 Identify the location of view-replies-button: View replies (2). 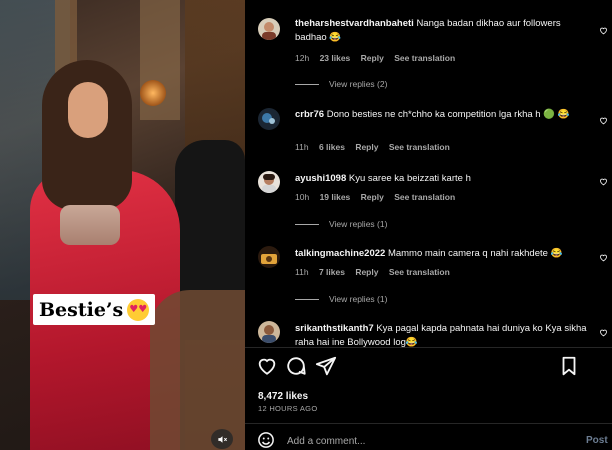
(341, 84).